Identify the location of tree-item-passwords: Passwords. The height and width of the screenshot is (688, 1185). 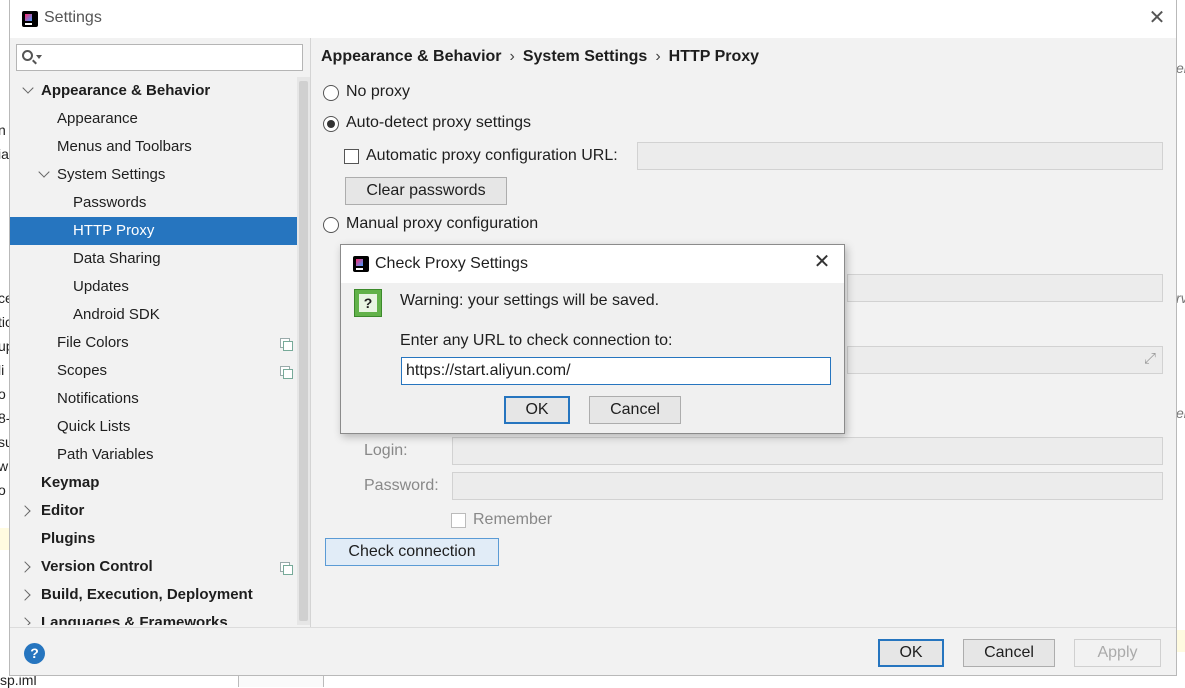
(160, 203).